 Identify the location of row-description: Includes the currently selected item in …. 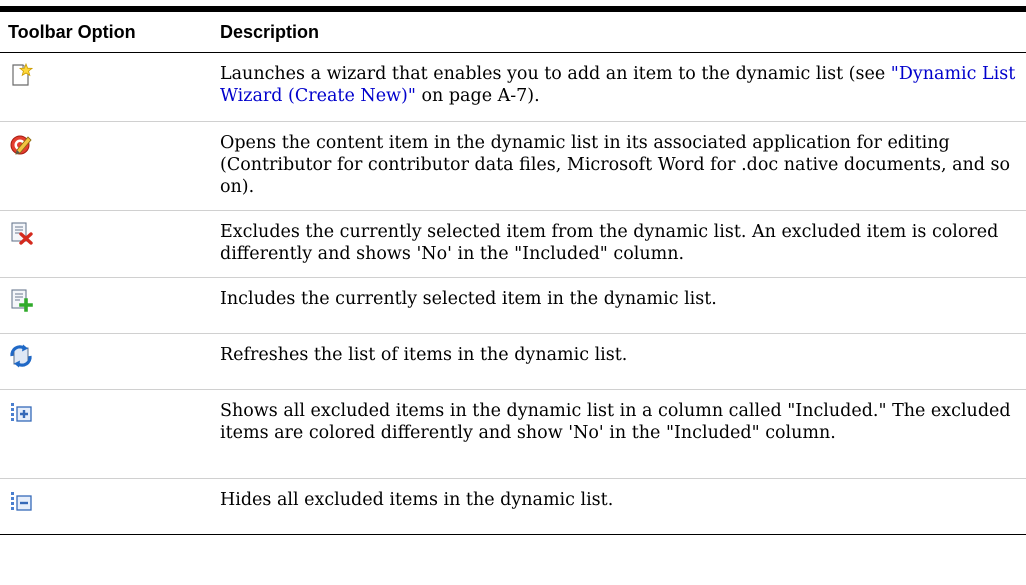
(618, 305).